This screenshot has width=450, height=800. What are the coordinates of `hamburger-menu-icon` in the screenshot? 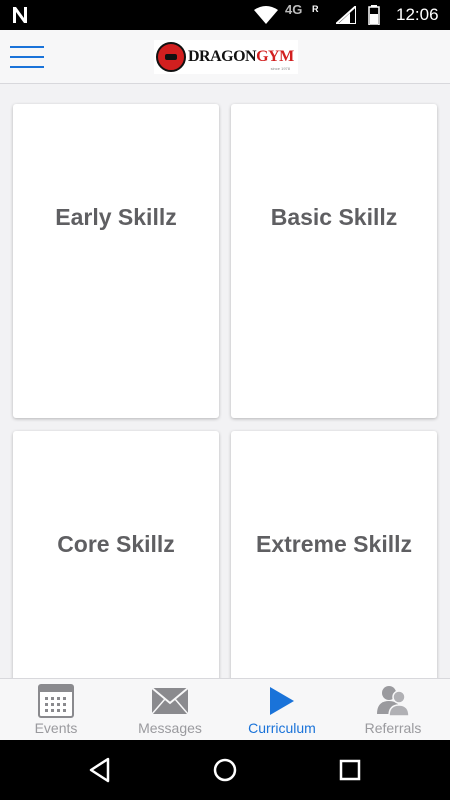 It's located at (27, 57).